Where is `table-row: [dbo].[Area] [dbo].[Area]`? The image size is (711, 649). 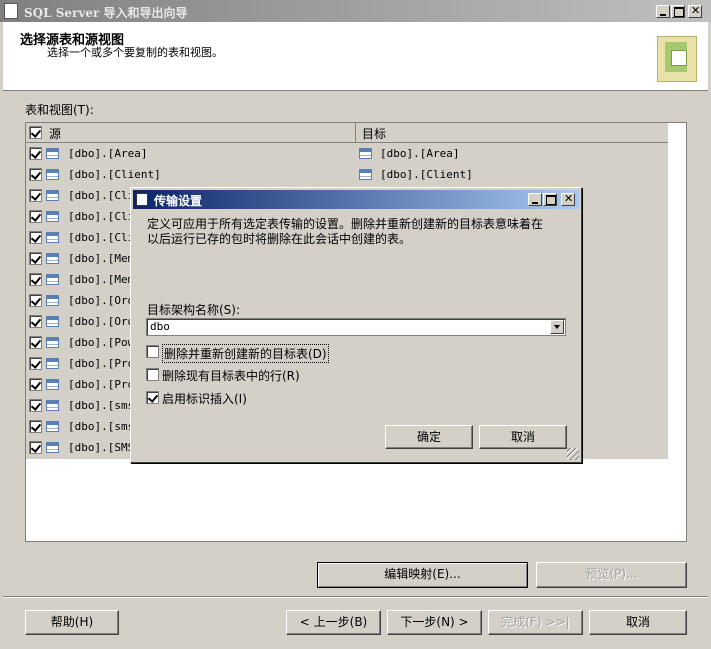 table-row: [dbo].[Area] [dbo].[Area] is located at coordinates (347, 153).